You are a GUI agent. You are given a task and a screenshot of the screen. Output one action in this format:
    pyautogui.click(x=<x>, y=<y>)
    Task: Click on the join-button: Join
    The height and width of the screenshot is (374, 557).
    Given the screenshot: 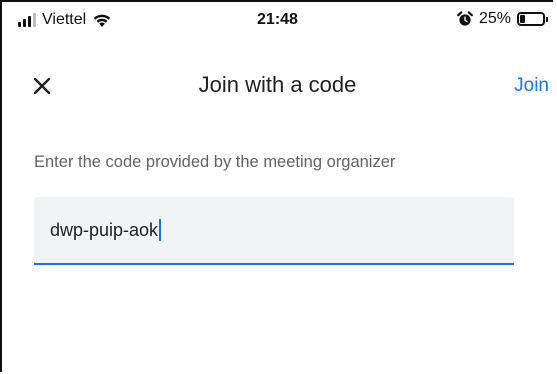 What is the action you would take?
    pyautogui.click(x=531, y=86)
    